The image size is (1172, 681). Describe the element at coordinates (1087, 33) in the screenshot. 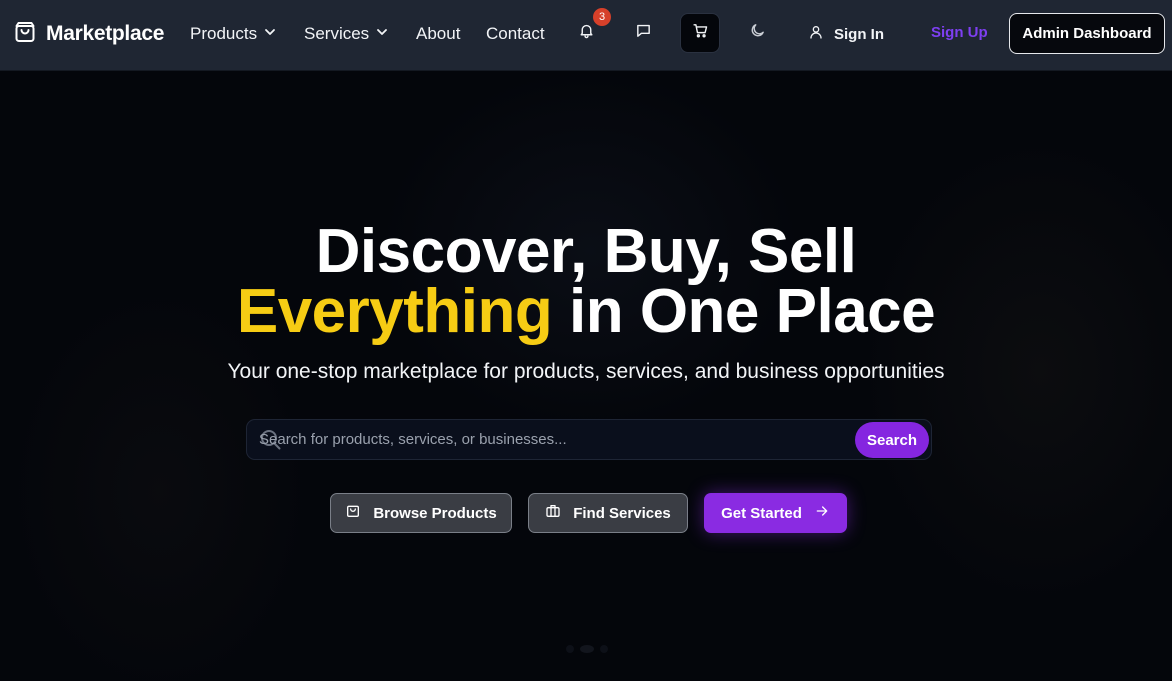

I see `admin-dashboard-button: Admin Dashboard` at that location.